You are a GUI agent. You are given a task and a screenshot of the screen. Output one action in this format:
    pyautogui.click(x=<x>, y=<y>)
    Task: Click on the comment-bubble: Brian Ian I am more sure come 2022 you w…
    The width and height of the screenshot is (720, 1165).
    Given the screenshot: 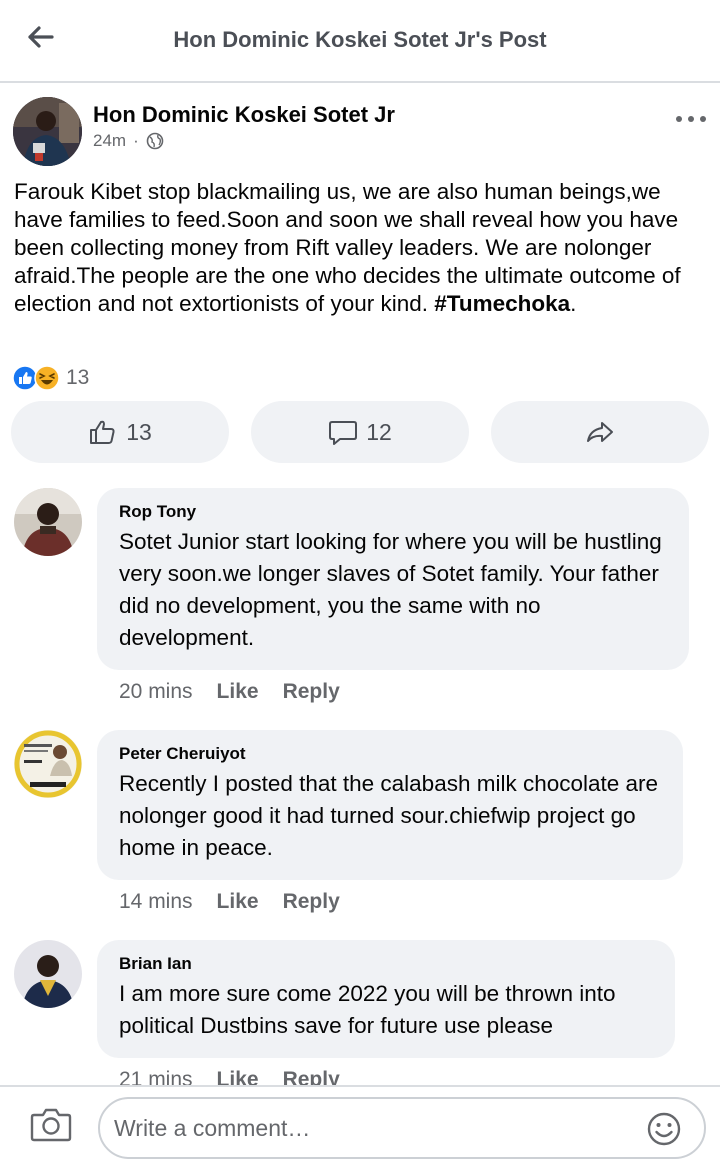 What is the action you would take?
    pyautogui.click(x=386, y=999)
    